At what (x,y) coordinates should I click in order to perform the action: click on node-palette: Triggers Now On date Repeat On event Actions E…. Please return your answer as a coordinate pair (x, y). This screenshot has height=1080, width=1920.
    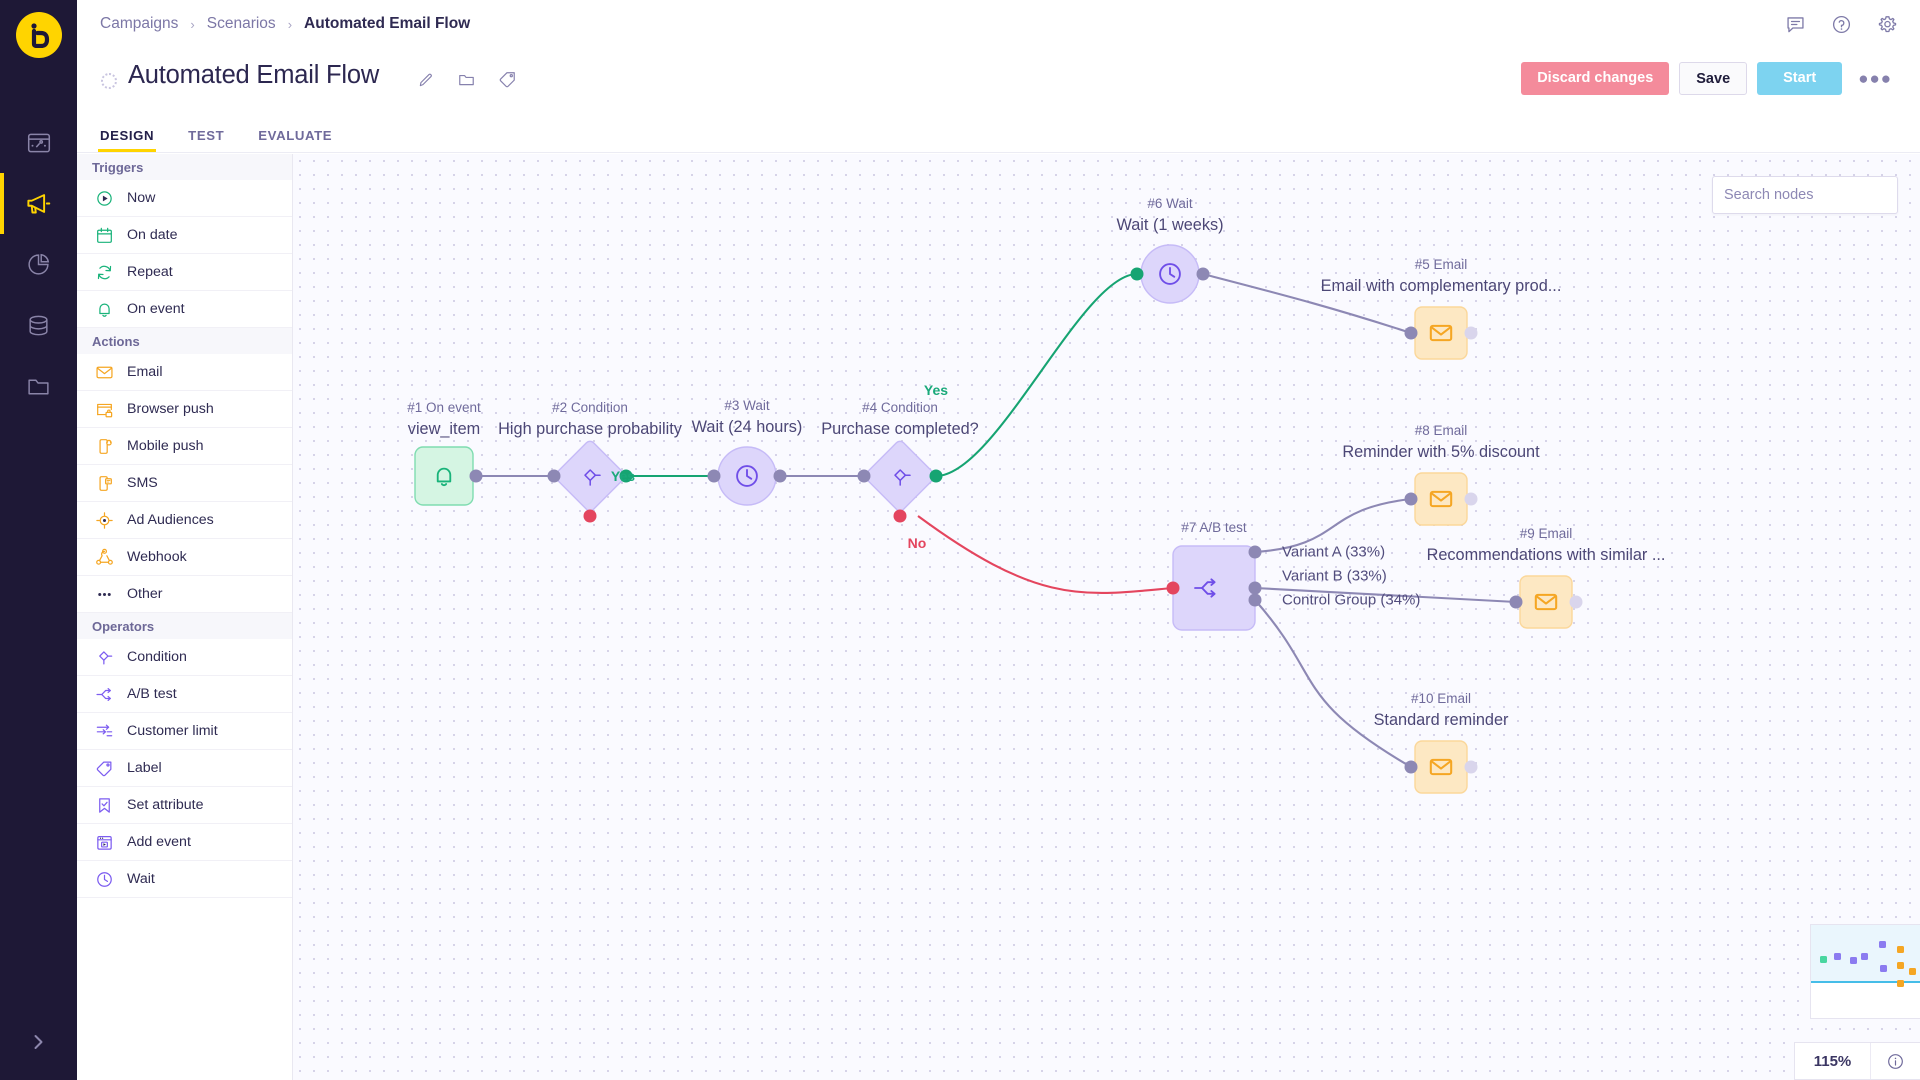
    Looking at the image, I should click on (185, 617).